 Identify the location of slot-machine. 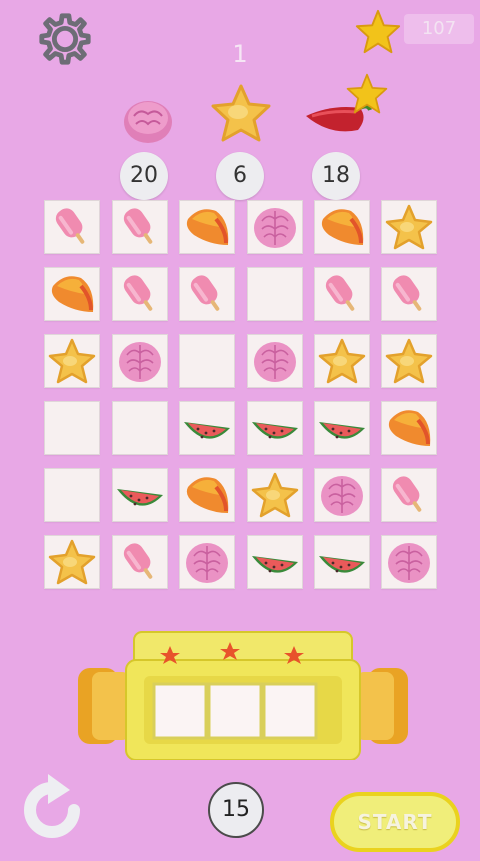
(243, 695).